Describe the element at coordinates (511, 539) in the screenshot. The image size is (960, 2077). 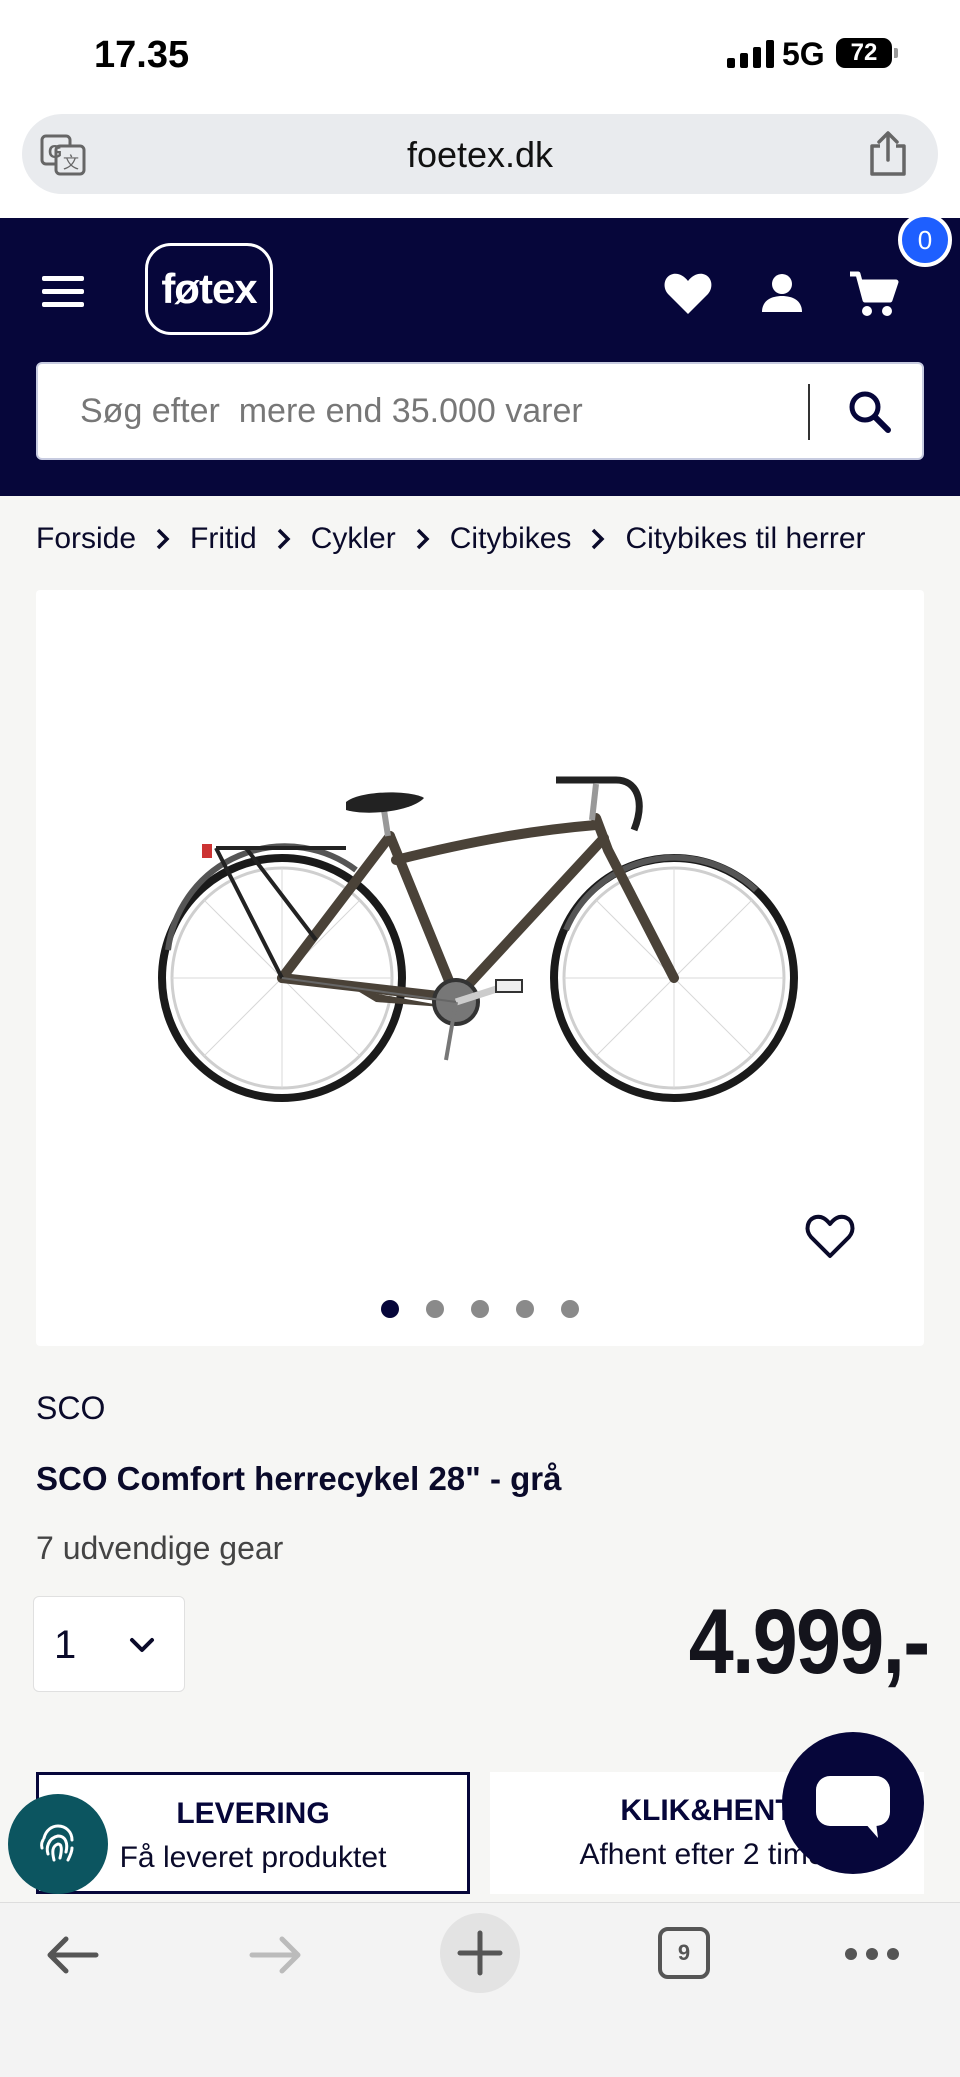
I see `breadcrumb-citybikes: Citybikes` at that location.